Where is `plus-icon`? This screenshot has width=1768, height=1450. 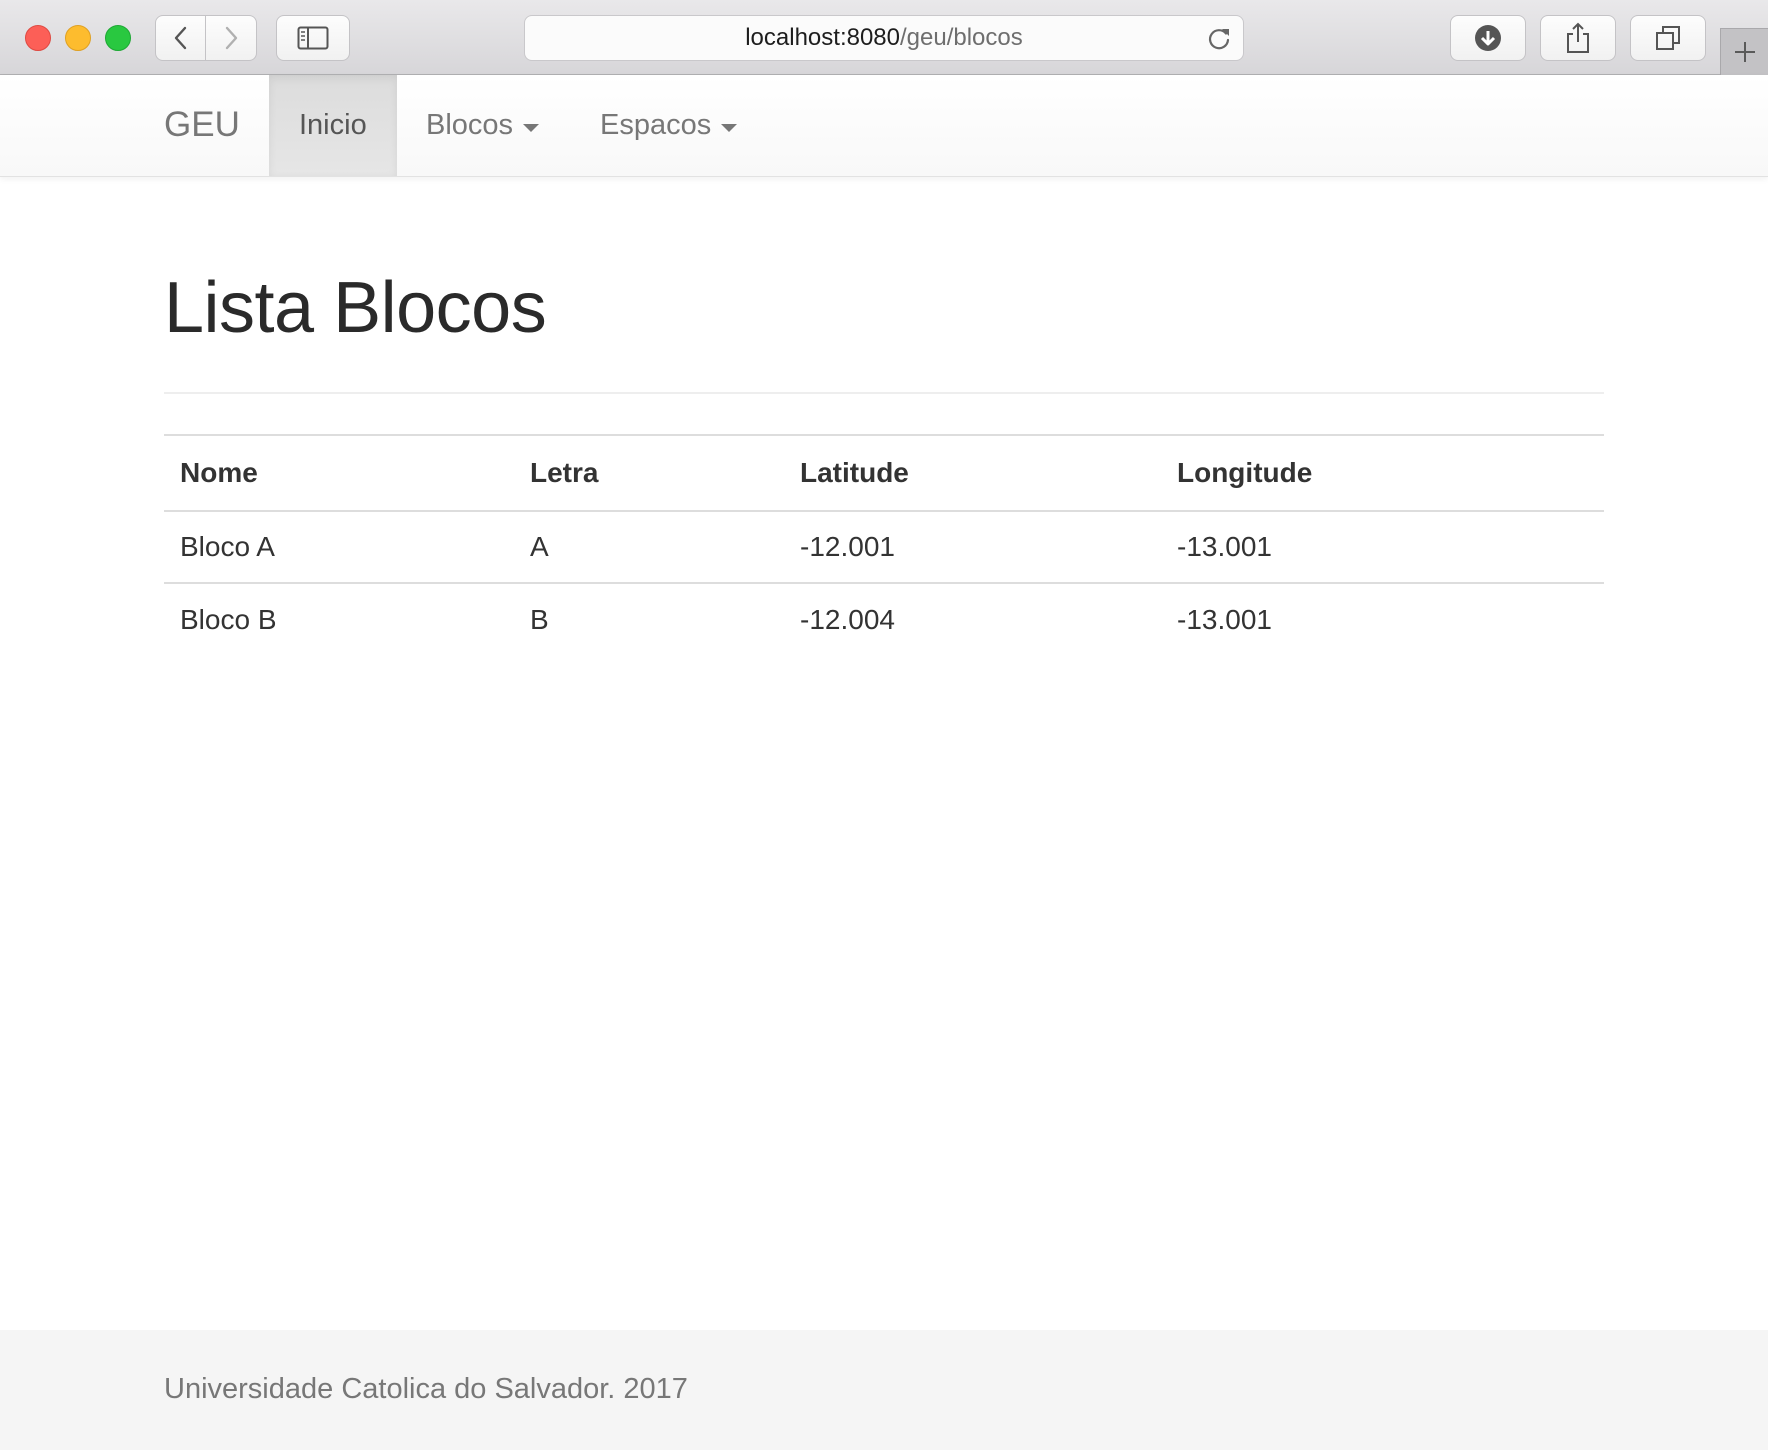 plus-icon is located at coordinates (1744, 52).